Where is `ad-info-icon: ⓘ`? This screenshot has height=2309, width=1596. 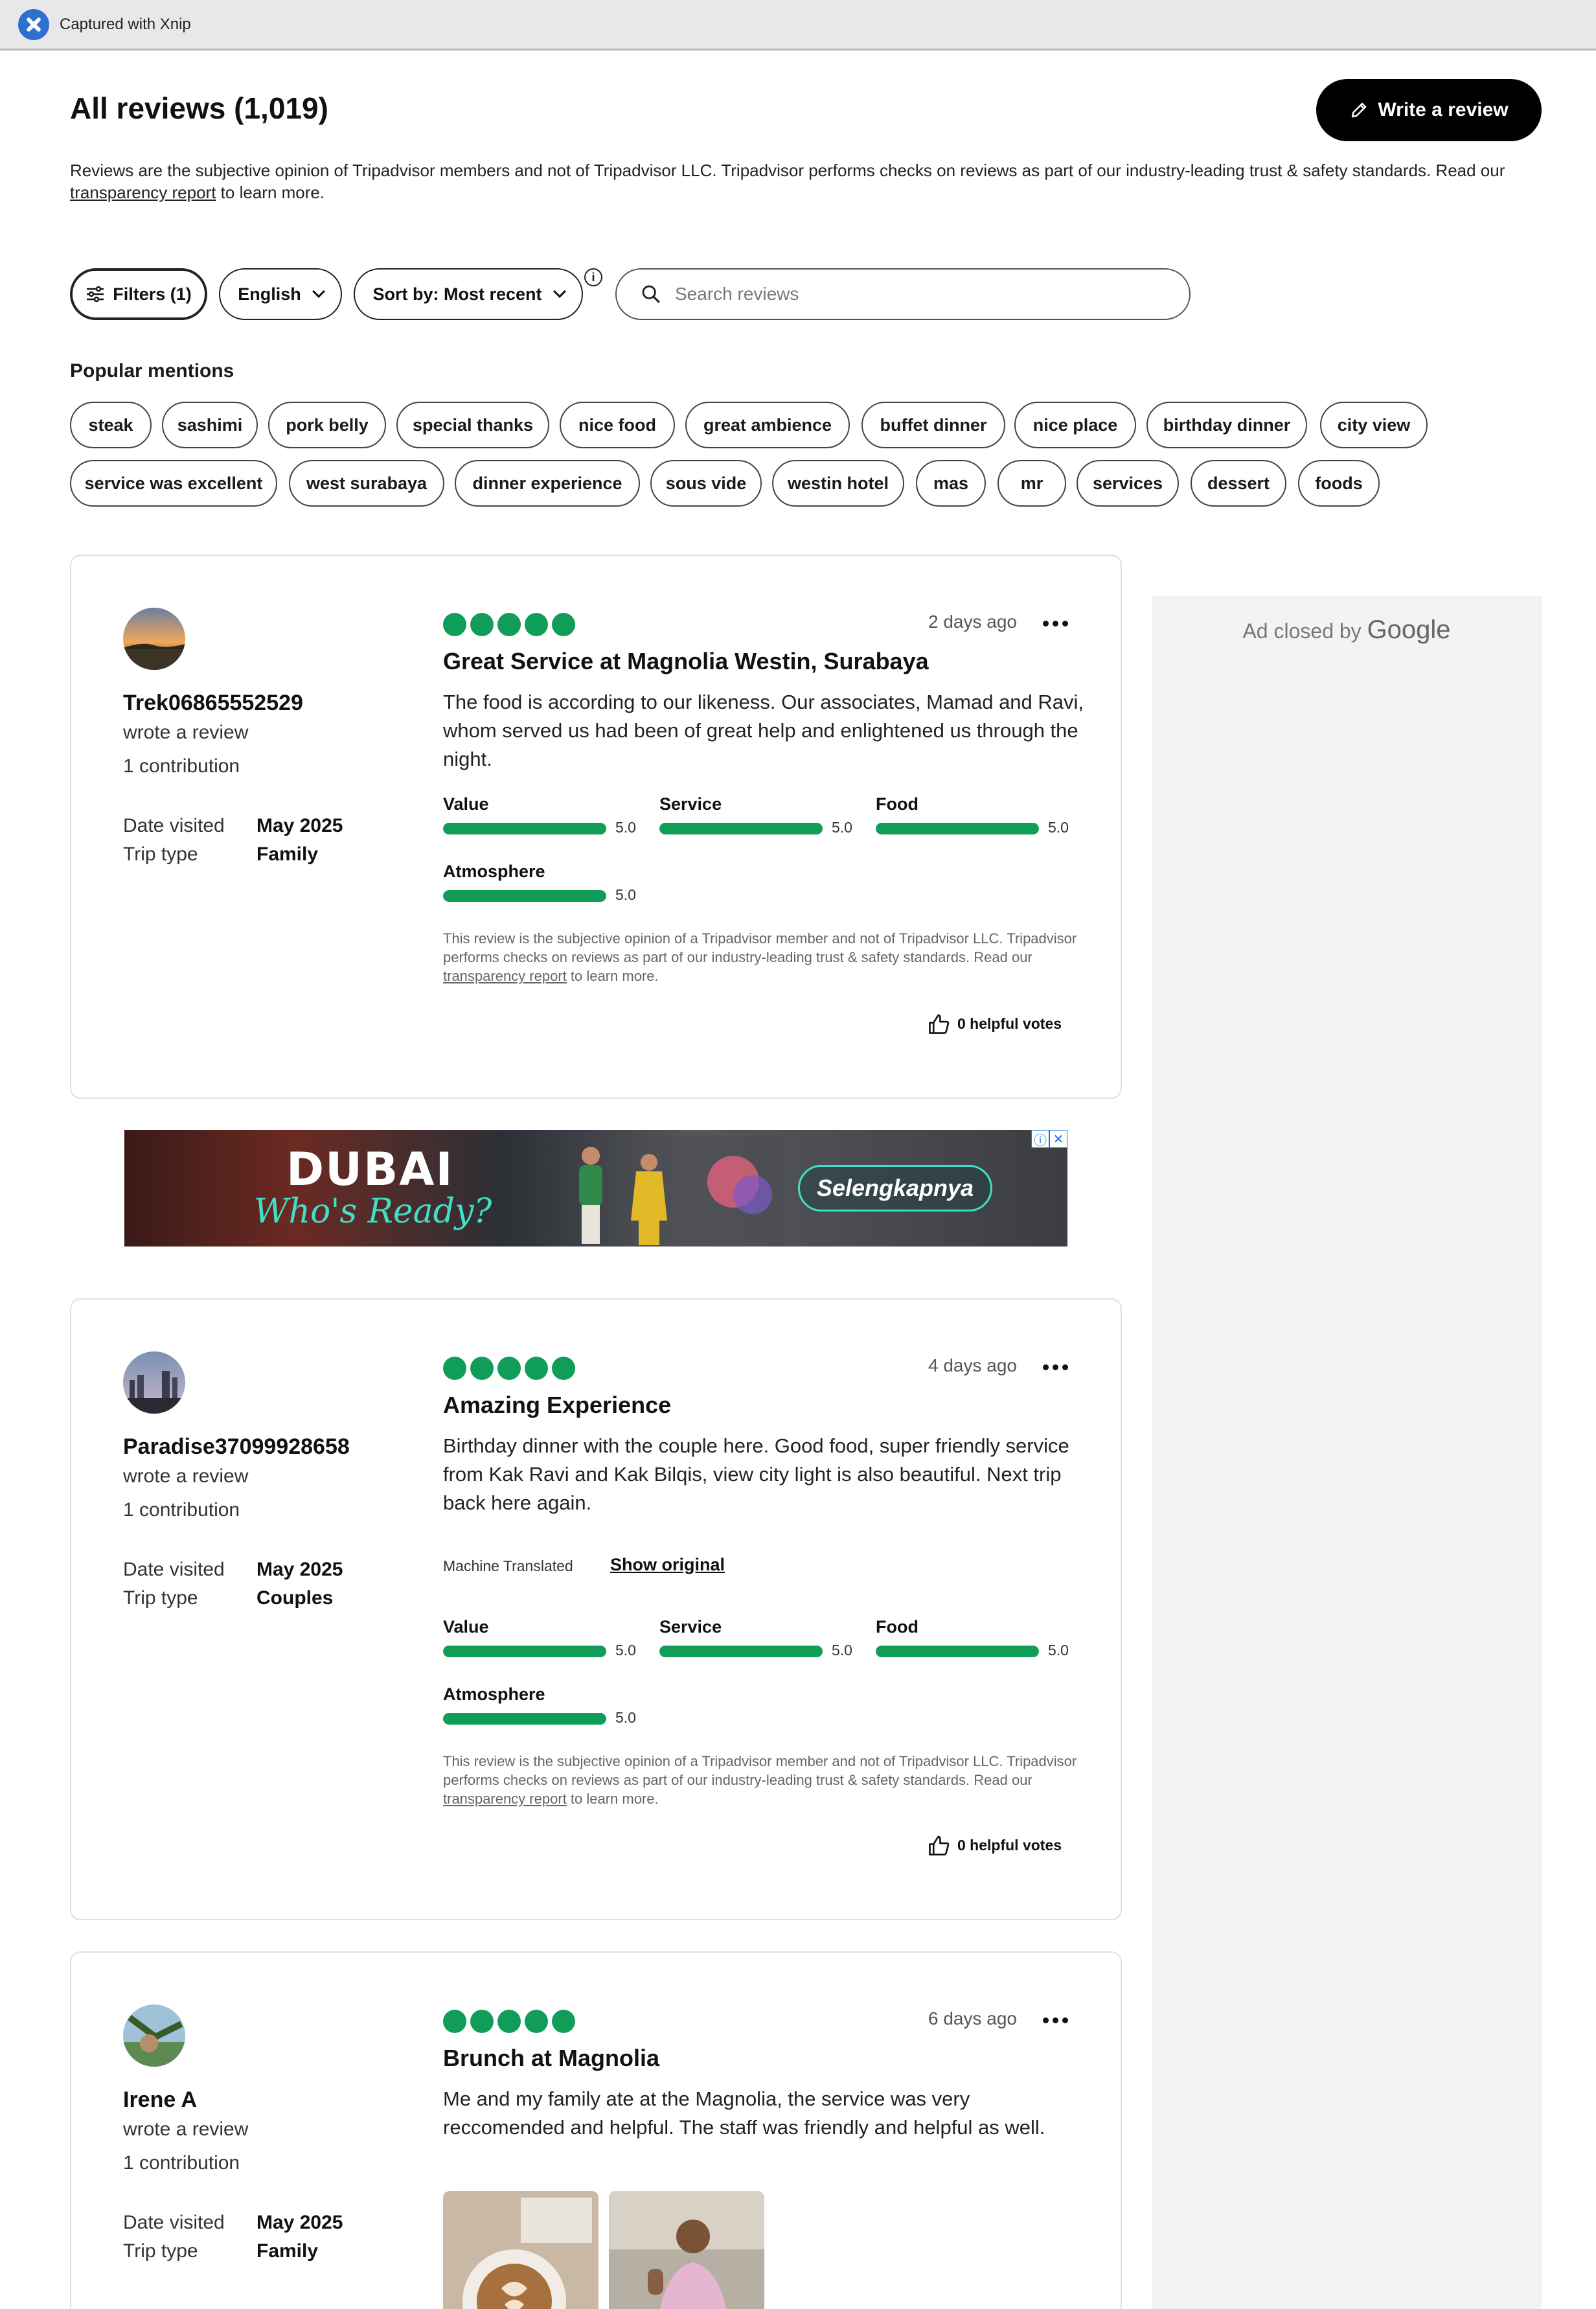 ad-info-icon: ⓘ is located at coordinates (1040, 1139).